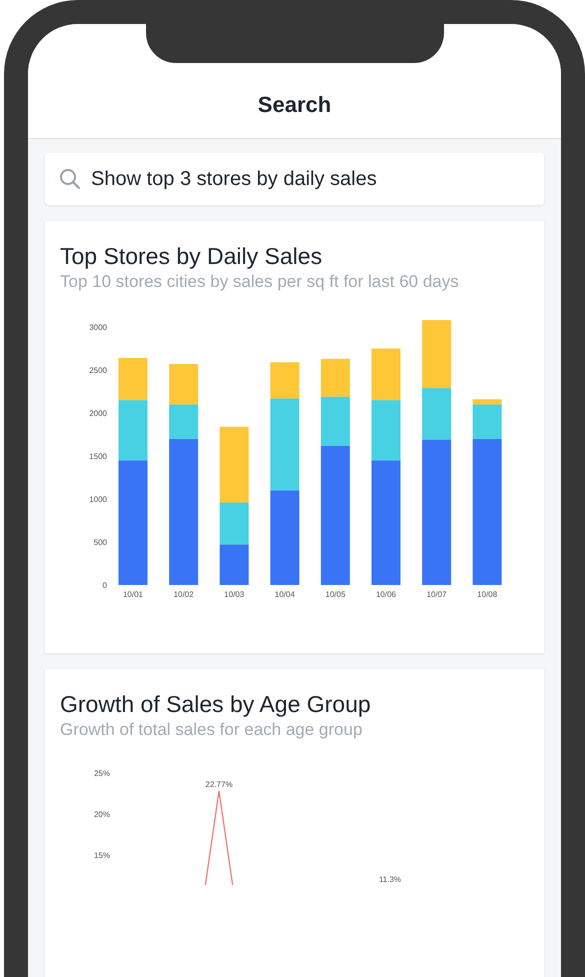 Image resolution: width=585 pixels, height=977 pixels. I want to click on search-field: Show top 3 stores by daily sales, so click(310, 179).